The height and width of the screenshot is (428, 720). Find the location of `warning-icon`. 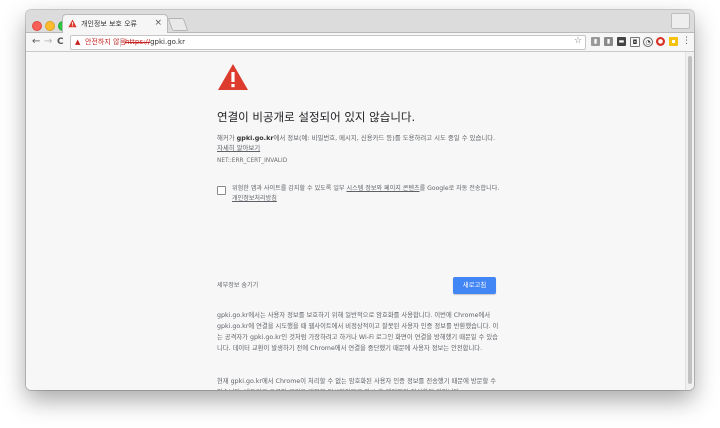

warning-icon is located at coordinates (72, 23).